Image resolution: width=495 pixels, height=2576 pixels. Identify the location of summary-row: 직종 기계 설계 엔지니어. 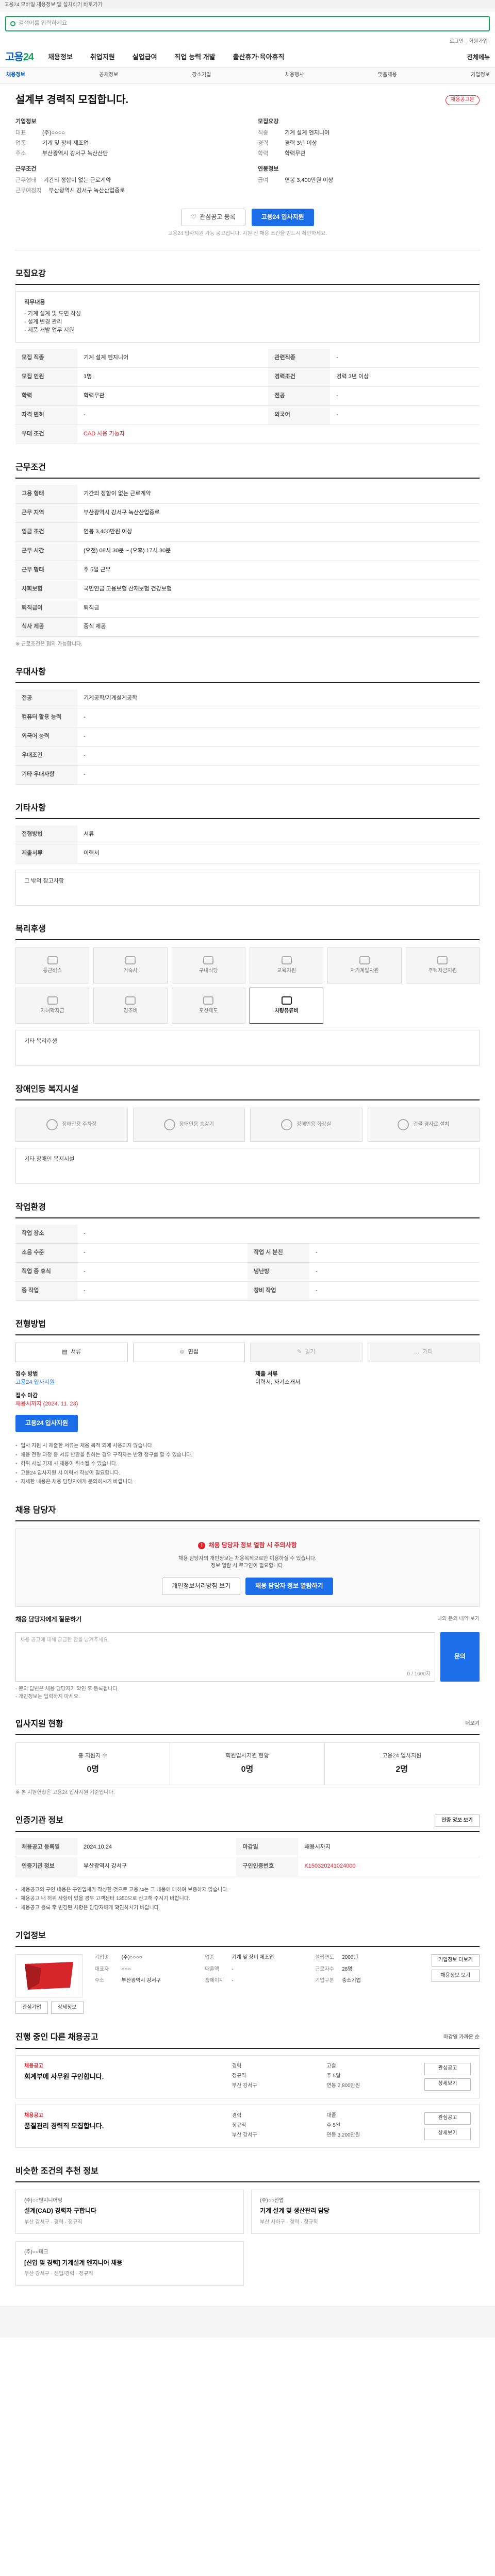
(369, 133).